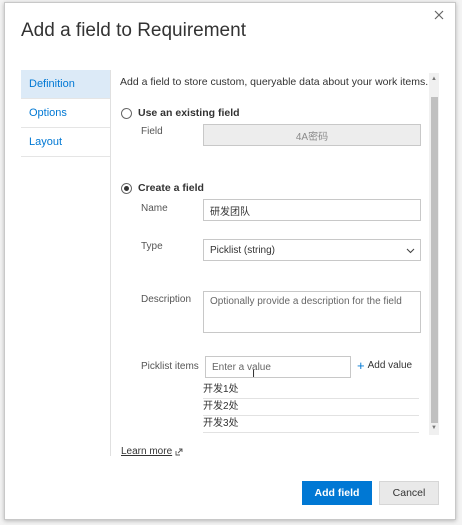 This screenshot has height=525, width=462. Describe the element at coordinates (110, 263) in the screenshot. I see `nav-divider` at that location.